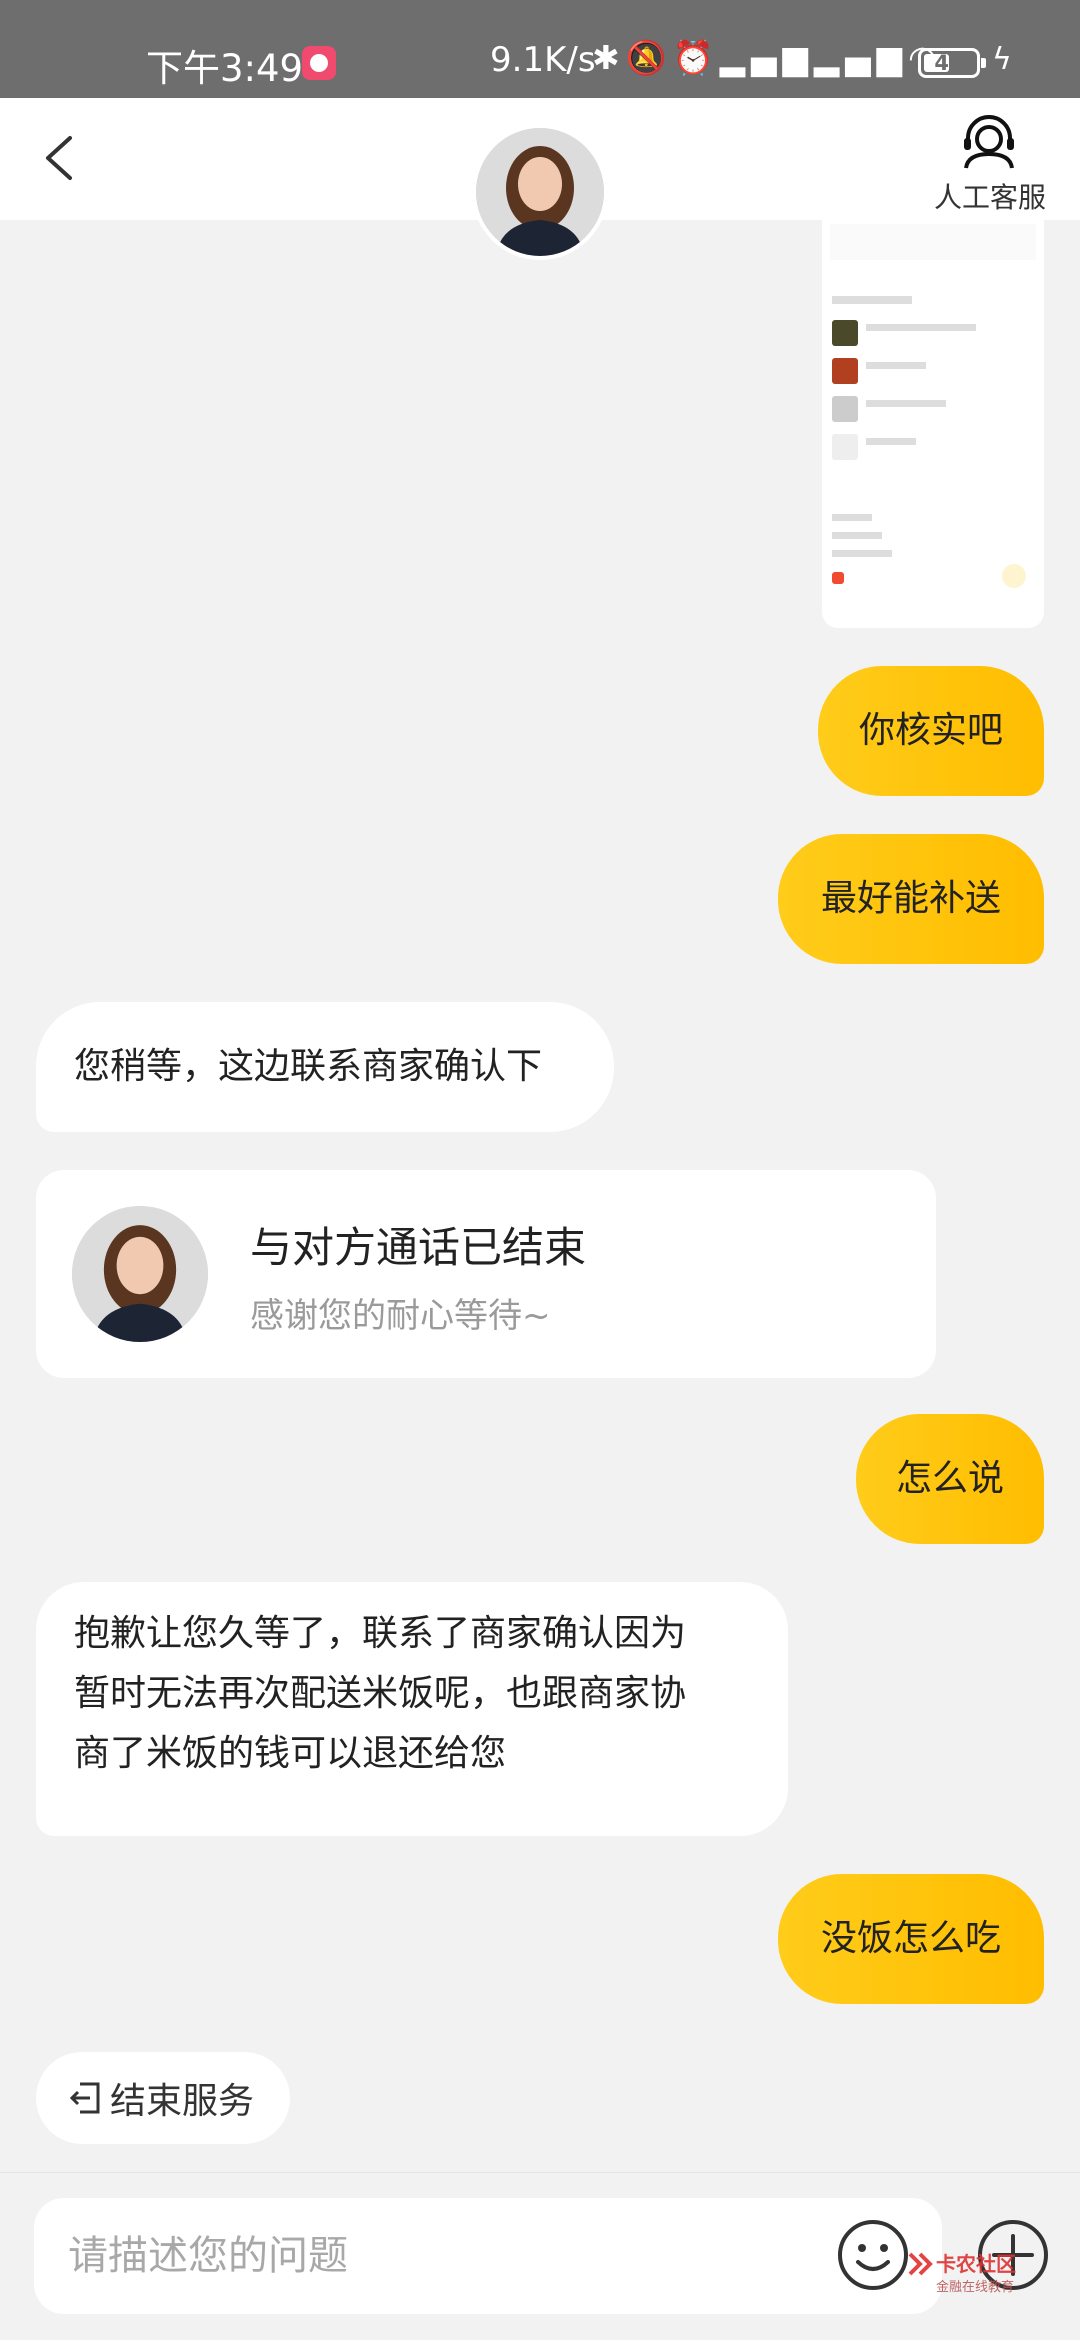  I want to click on chevron-left-icon, so click(62, 158).